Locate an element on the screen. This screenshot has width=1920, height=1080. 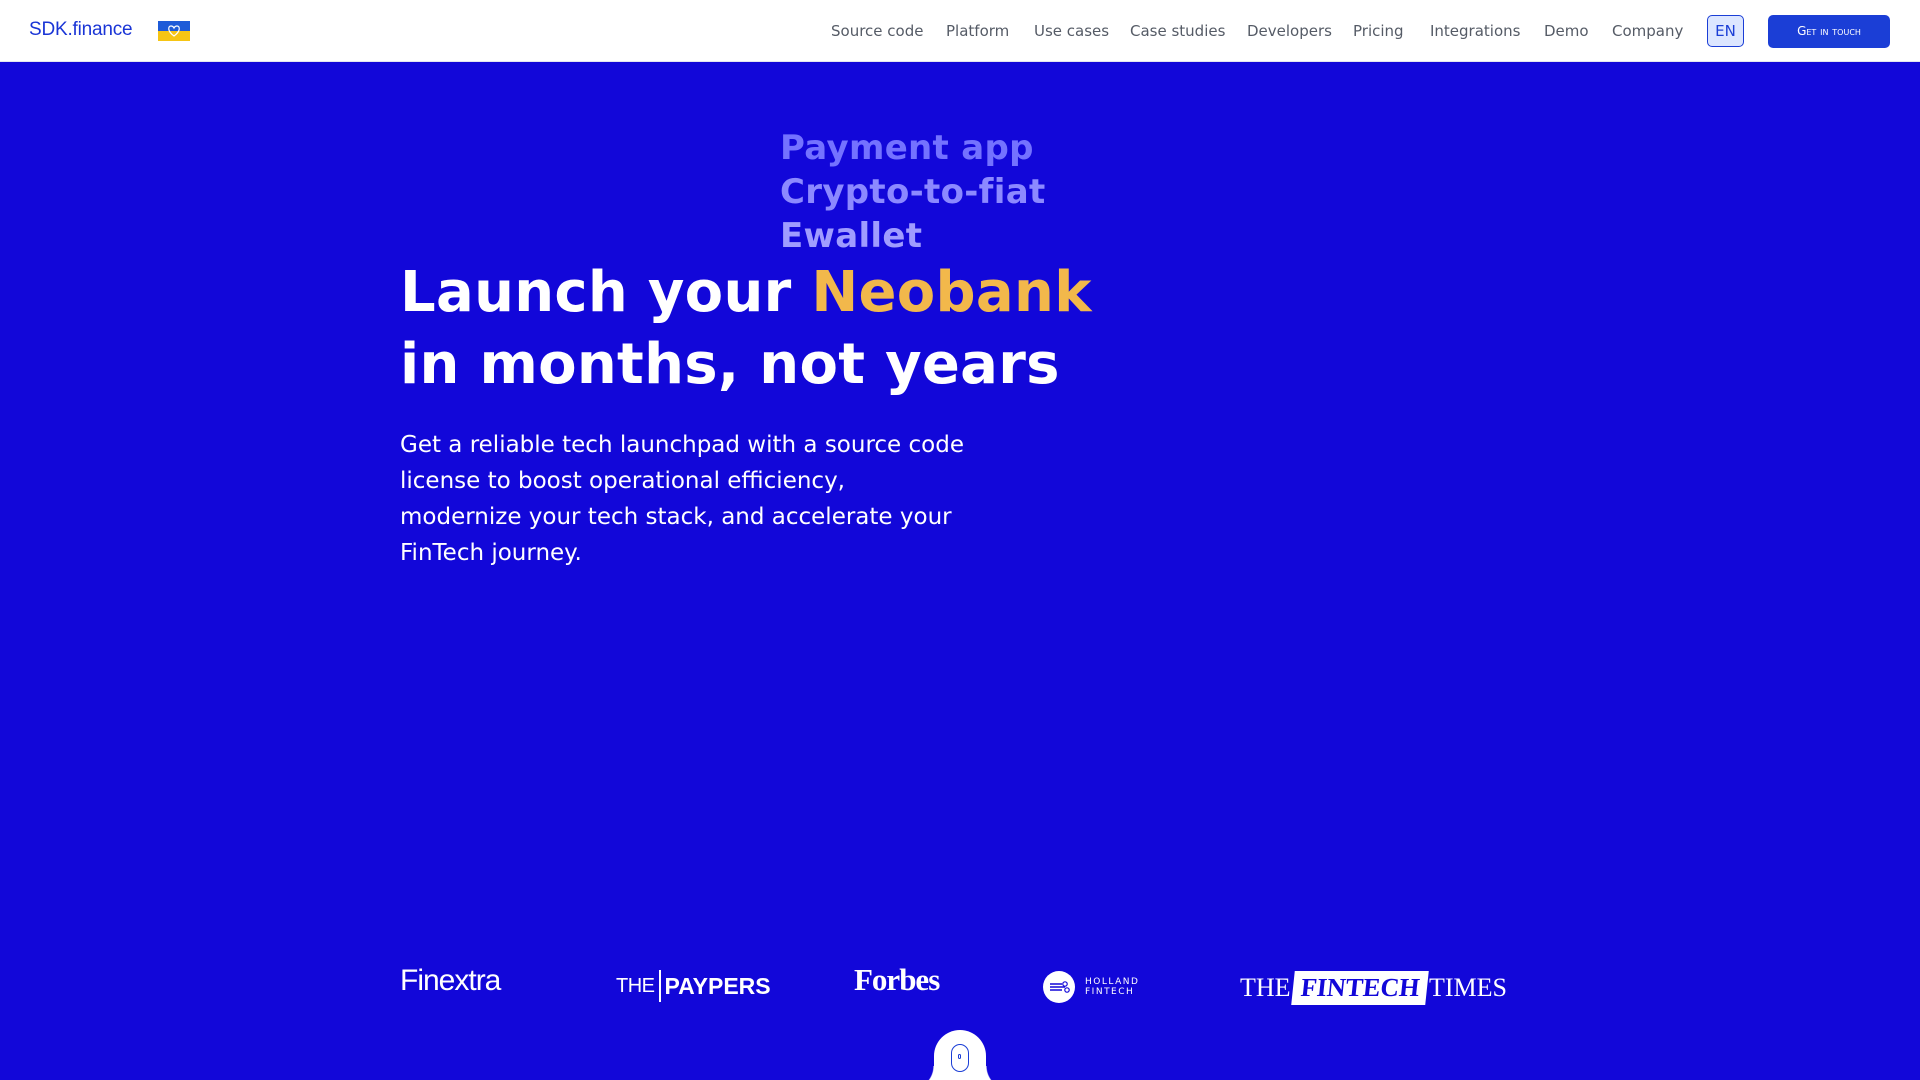
finextra-logo: Finextra is located at coordinates (450, 980).